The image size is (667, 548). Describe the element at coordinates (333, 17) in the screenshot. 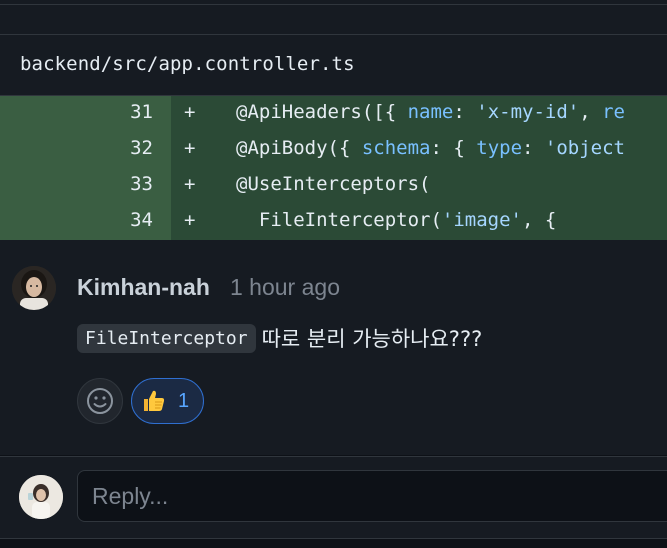

I see `top-divider-strip` at that location.